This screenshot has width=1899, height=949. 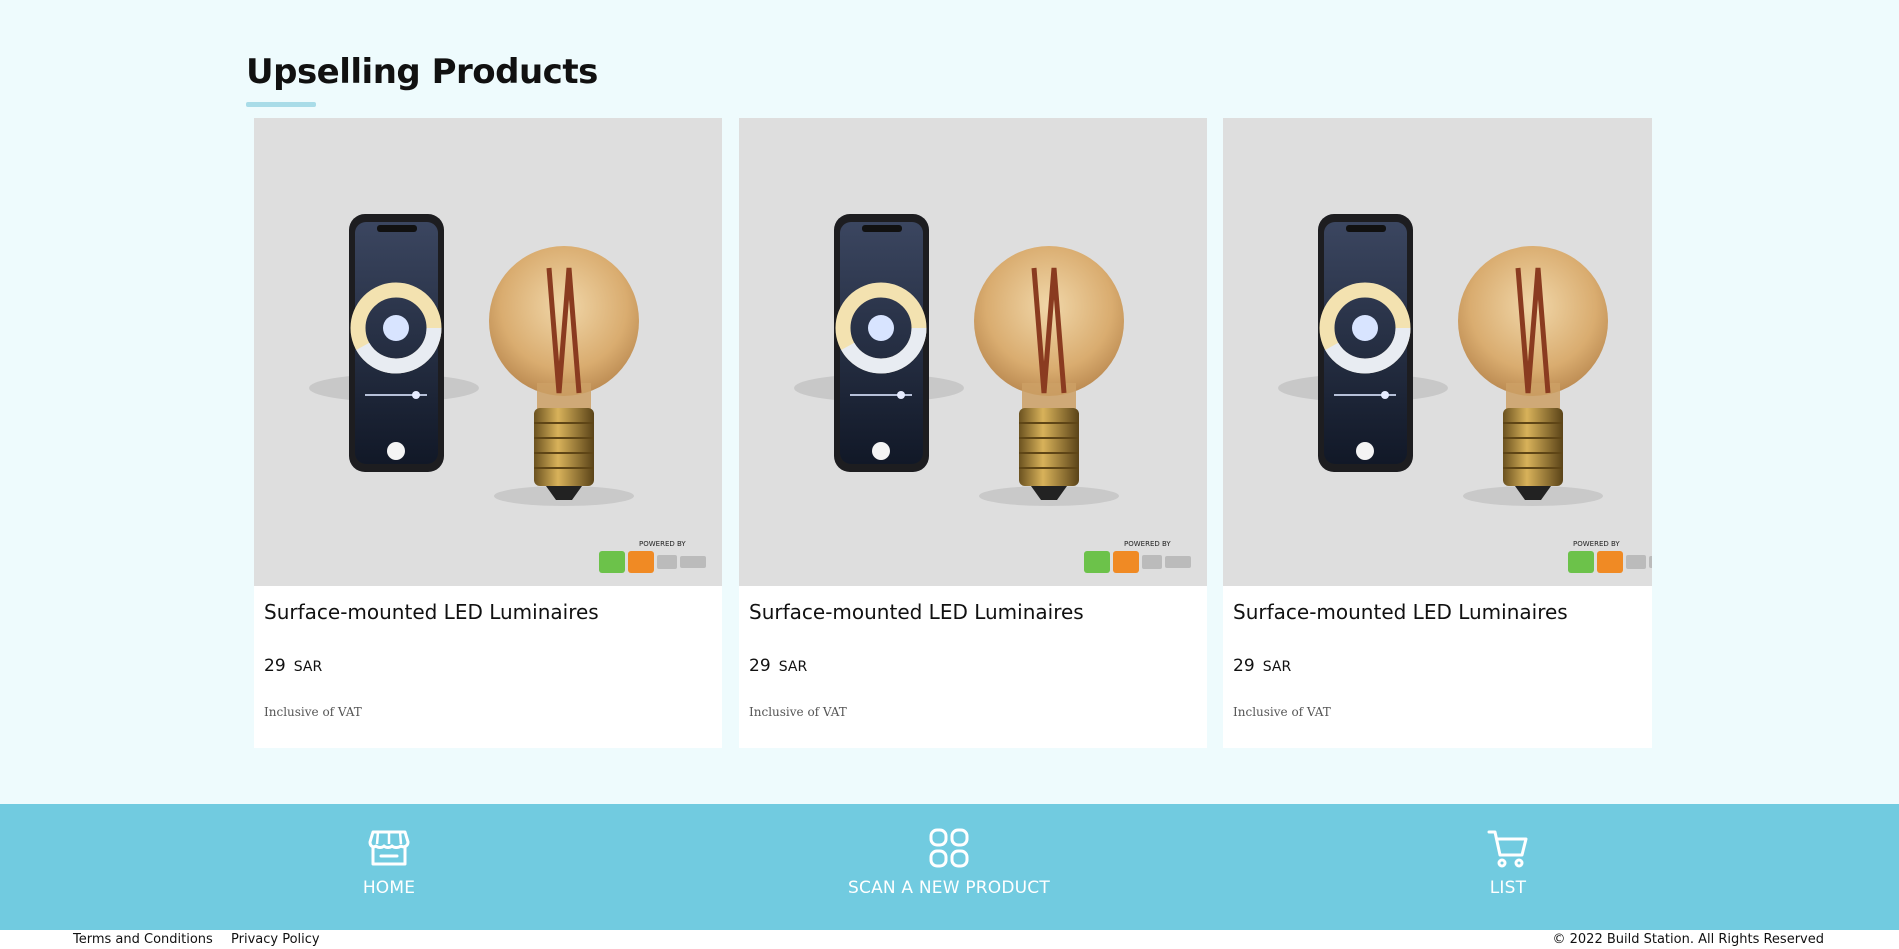 I want to click on title-underline, so click(x=281, y=104).